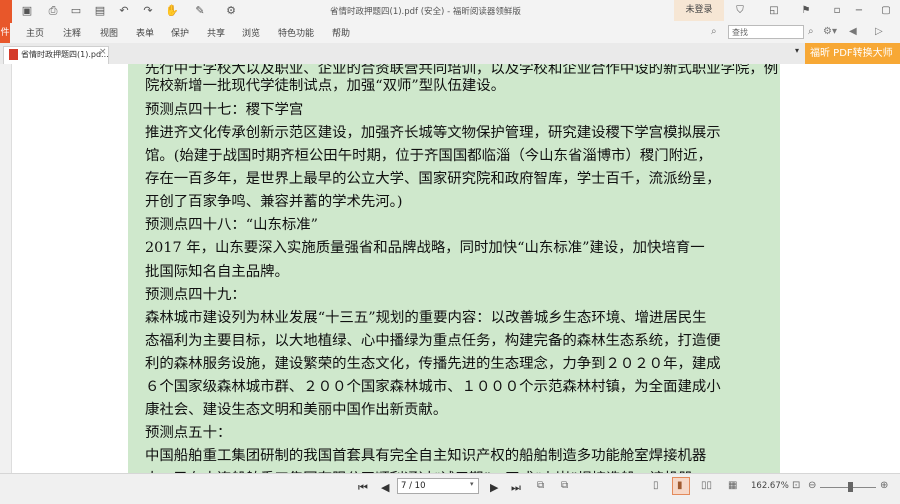  I want to click on print-icon: ⎙, so click(53, 11).